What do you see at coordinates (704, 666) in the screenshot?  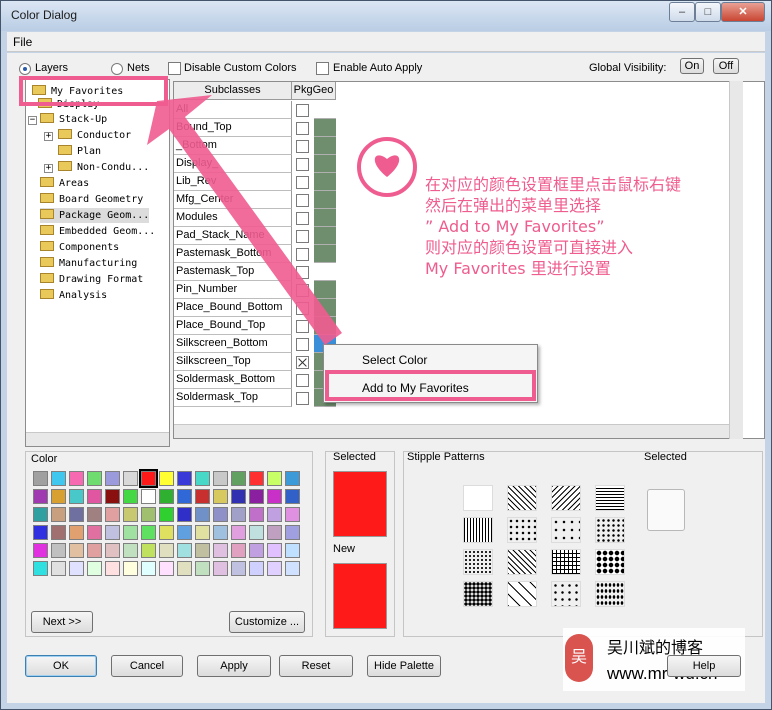 I see `help-button: Help` at bounding box center [704, 666].